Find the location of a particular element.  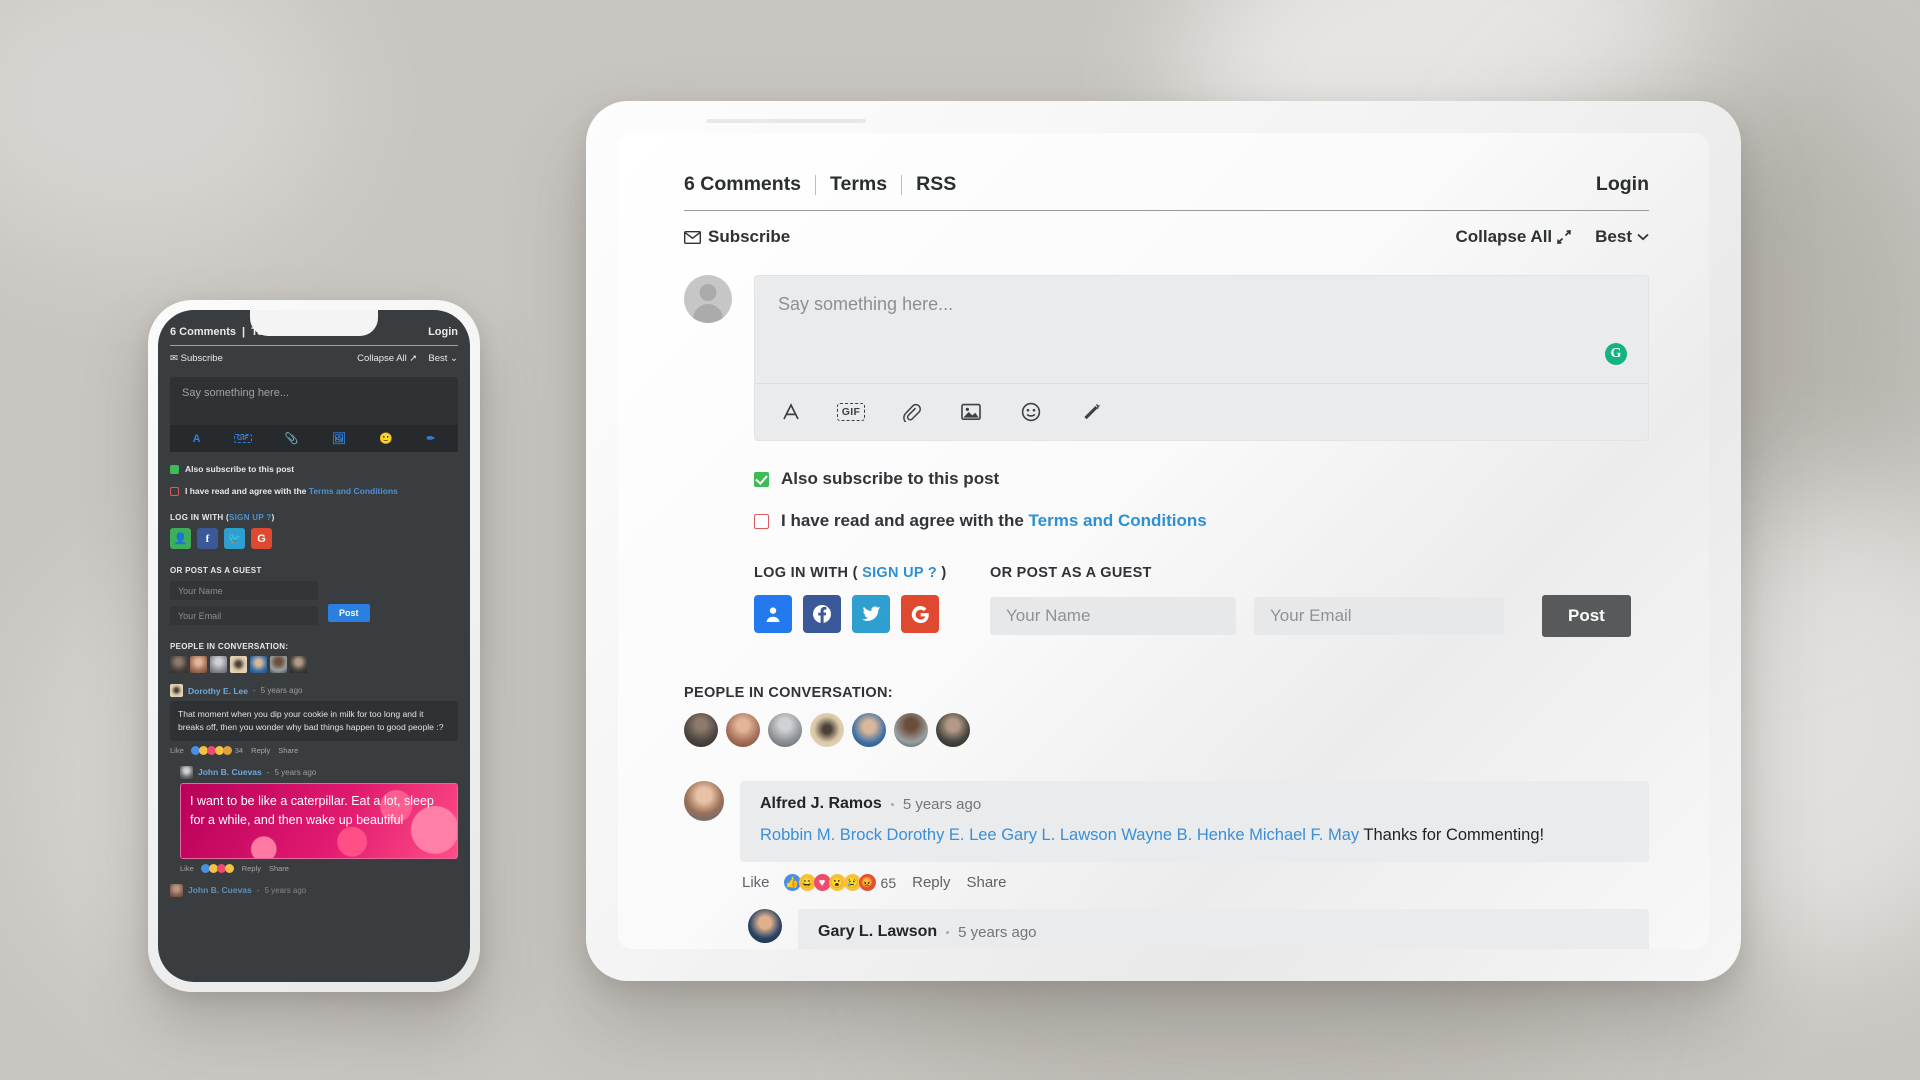

subscribe-checkbox-row: Also subscribe to this post is located at coordinates (1201, 479).